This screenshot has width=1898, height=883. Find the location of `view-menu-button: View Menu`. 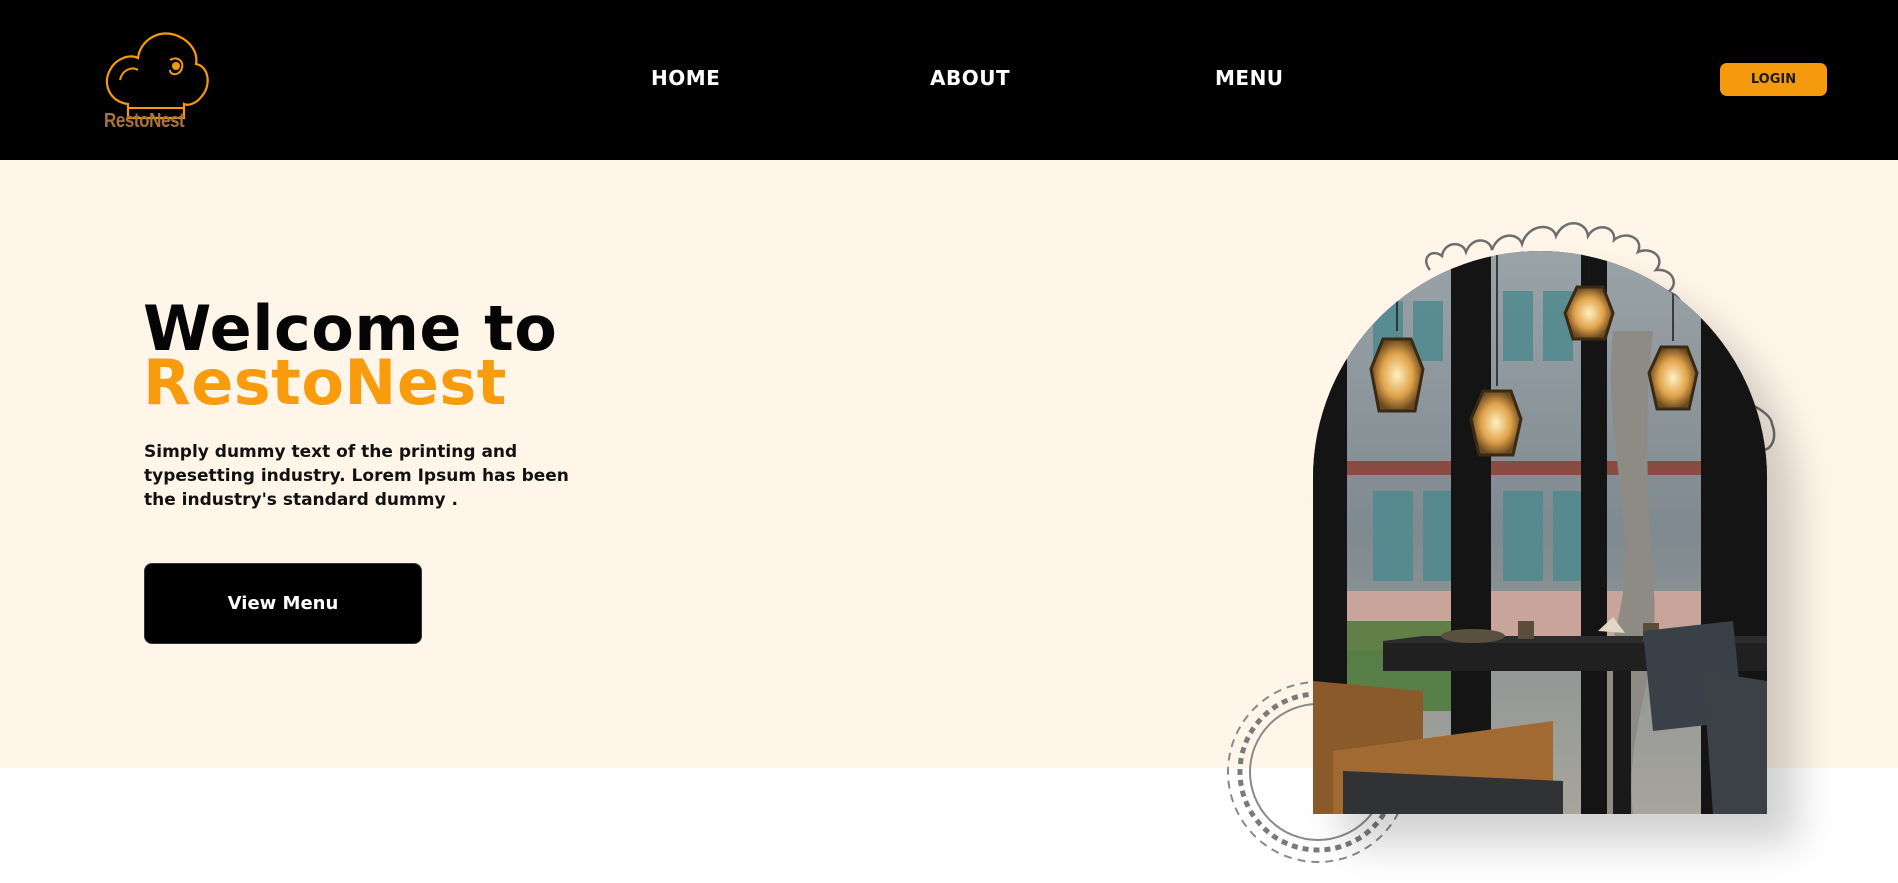

view-menu-button: View Menu is located at coordinates (283, 603).